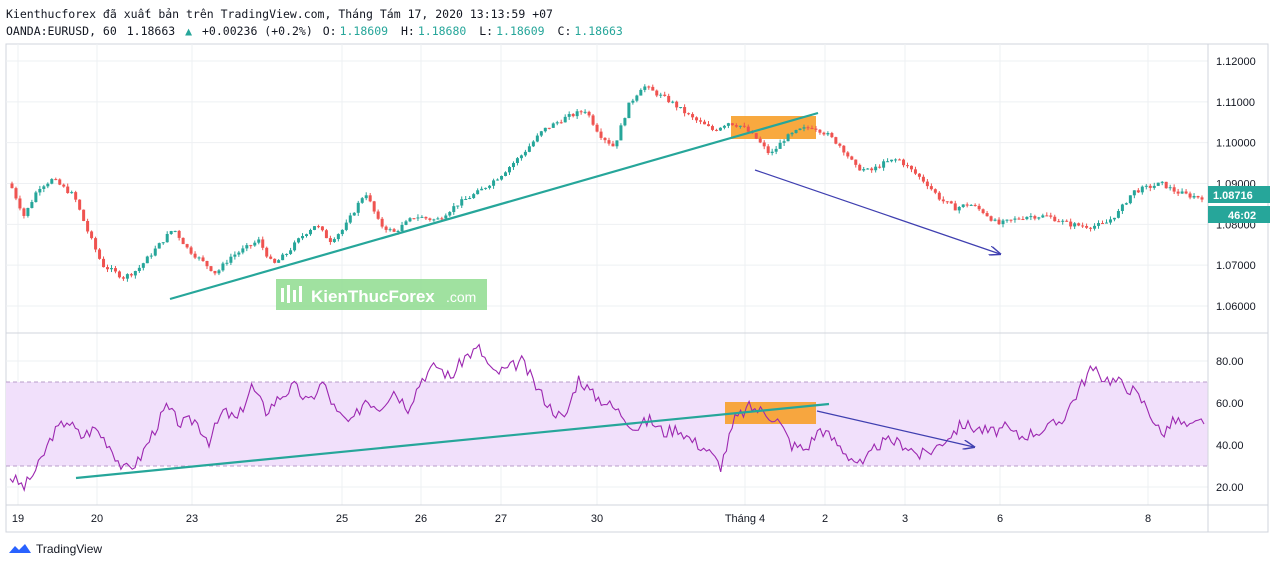  I want to click on time-tick-label: 19, so click(18, 519).